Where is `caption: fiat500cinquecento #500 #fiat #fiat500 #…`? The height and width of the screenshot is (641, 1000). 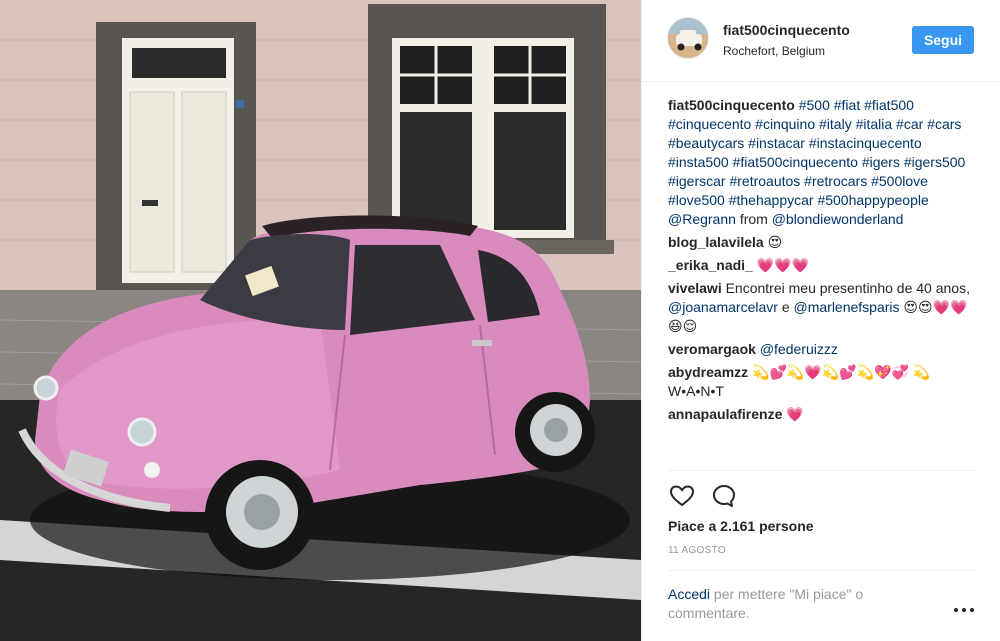 caption: fiat500cinquecento #500 #fiat #fiat500 #… is located at coordinates (822, 162).